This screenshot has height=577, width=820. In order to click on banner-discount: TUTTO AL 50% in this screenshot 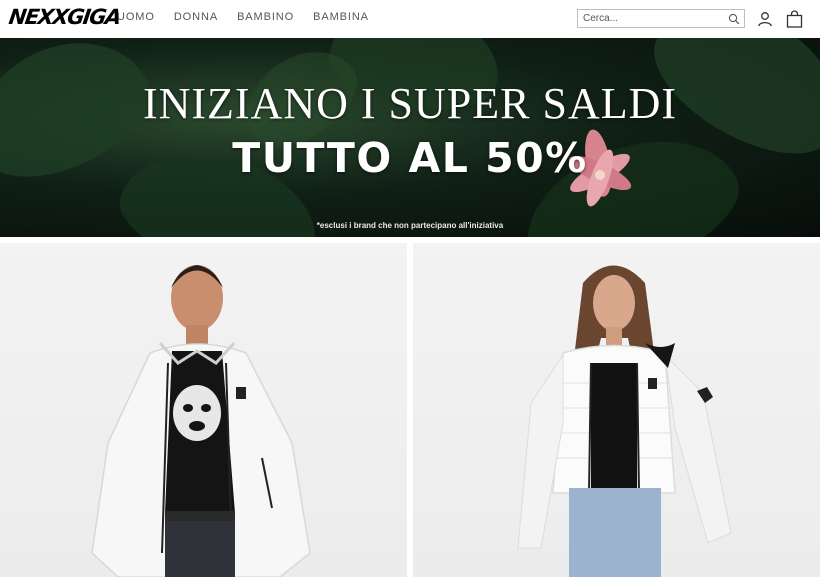, I will do `click(410, 158)`.